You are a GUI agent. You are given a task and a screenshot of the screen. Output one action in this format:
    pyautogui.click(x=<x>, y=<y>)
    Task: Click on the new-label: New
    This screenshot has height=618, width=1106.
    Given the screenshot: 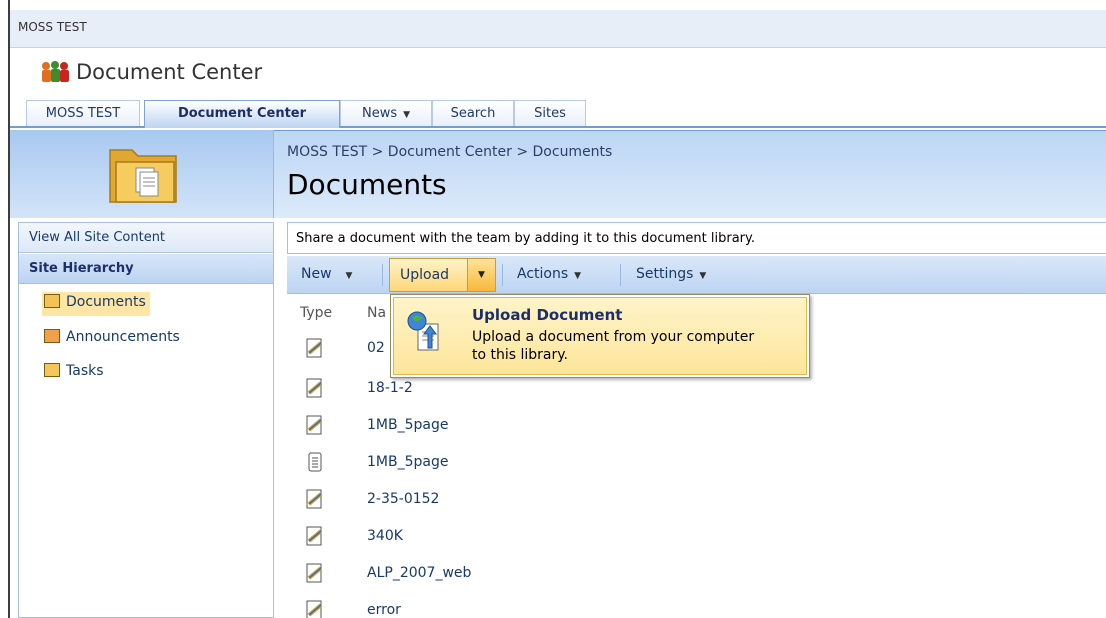 What is the action you would take?
    pyautogui.click(x=316, y=274)
    